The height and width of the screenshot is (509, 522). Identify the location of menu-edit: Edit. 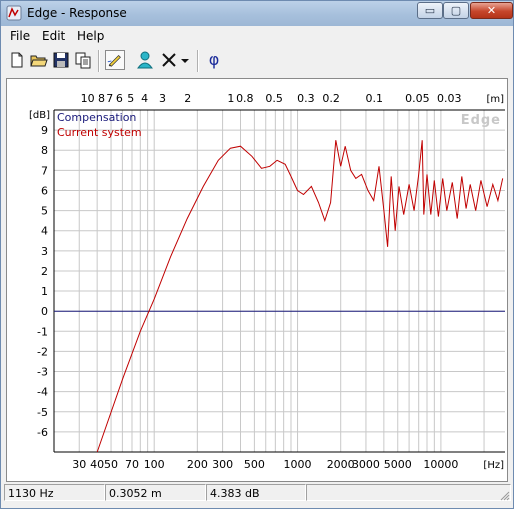
(53, 36).